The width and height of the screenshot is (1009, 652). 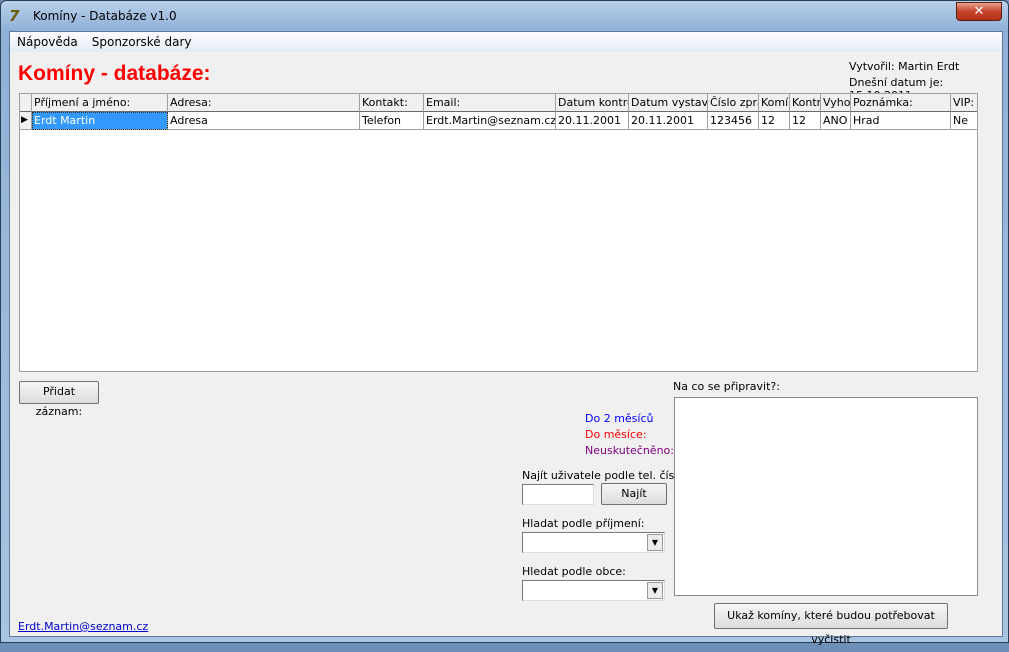 I want to click on column-header: Kontakt:, so click(x=392, y=103).